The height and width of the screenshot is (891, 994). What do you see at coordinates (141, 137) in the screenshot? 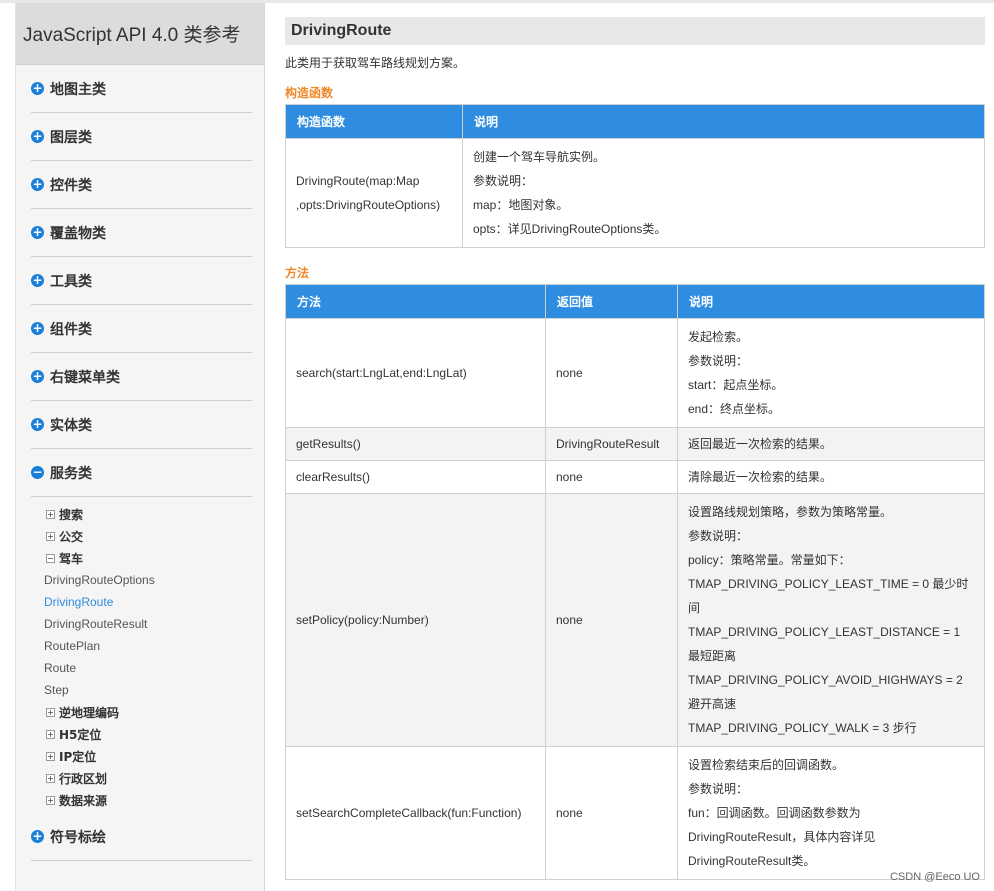
I see `category-layer: + 图层类` at bounding box center [141, 137].